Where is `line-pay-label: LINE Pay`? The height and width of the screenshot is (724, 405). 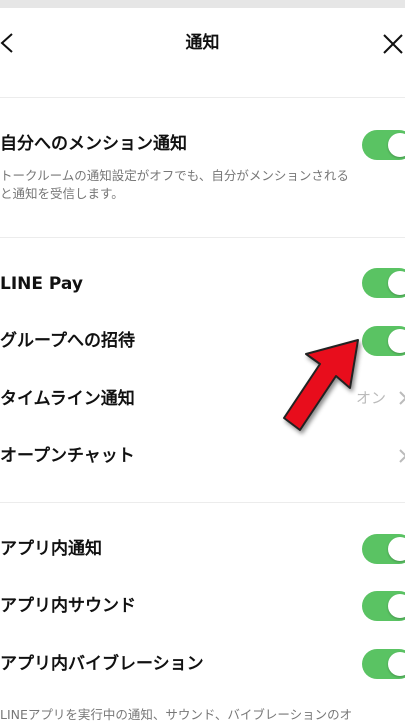
line-pay-label: LINE Pay is located at coordinates (41, 284).